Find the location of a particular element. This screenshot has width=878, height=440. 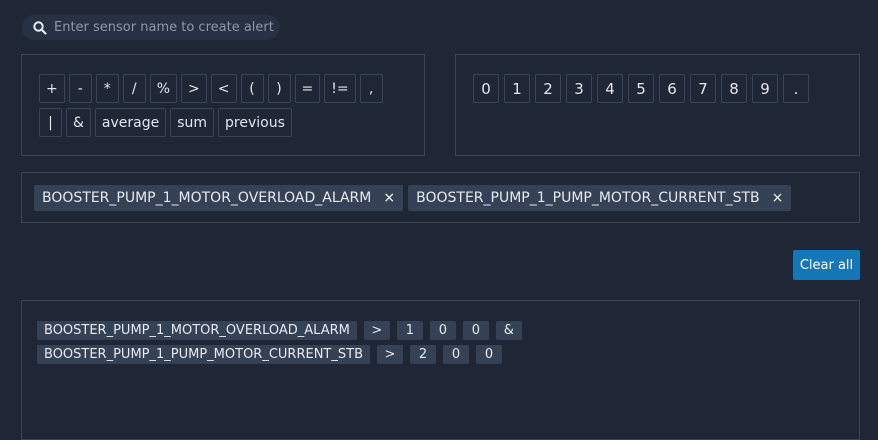

operator-greater-than-button: > is located at coordinates (194, 88).